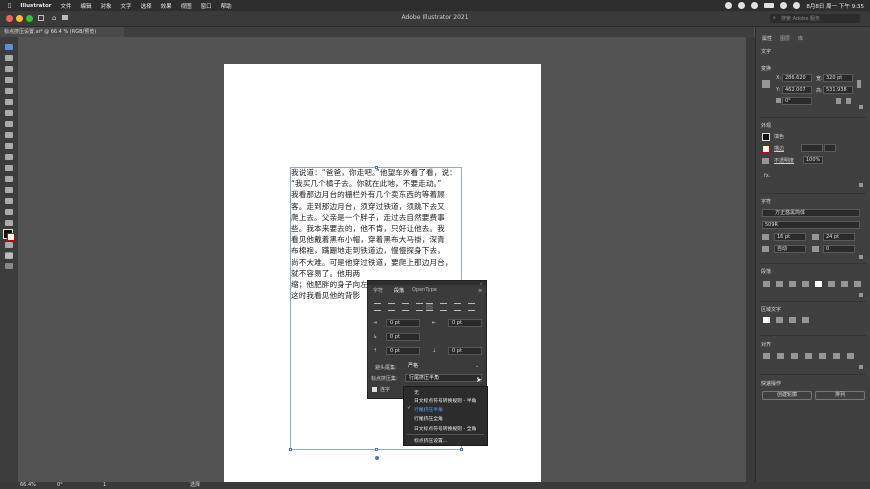 The height and width of the screenshot is (489, 870). What do you see at coordinates (797, 101) in the screenshot?
I see `rotate-input: 0°` at bounding box center [797, 101].